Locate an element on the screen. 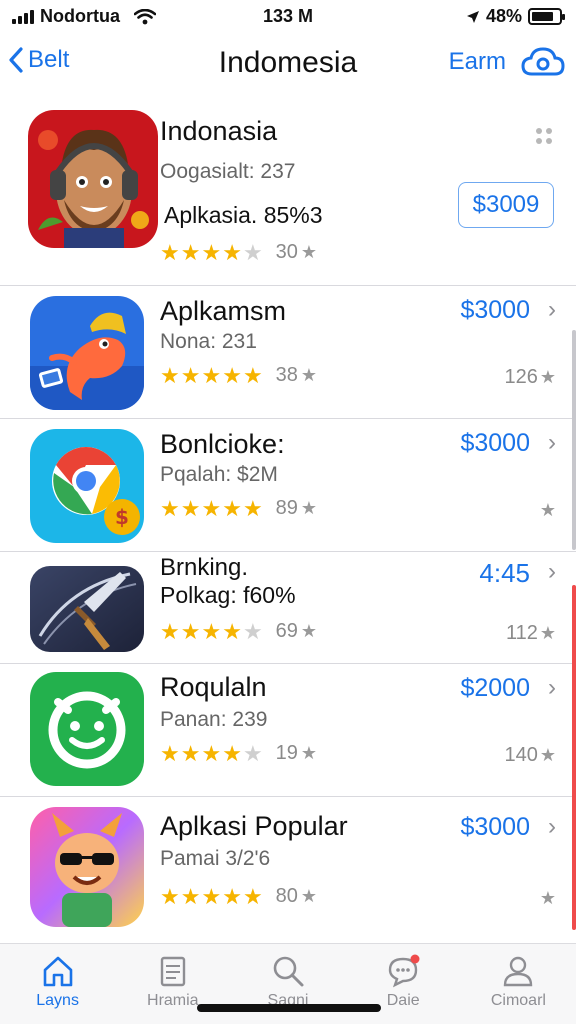 This screenshot has height=1024, width=576. status-right: 48% is located at coordinates (515, 16).